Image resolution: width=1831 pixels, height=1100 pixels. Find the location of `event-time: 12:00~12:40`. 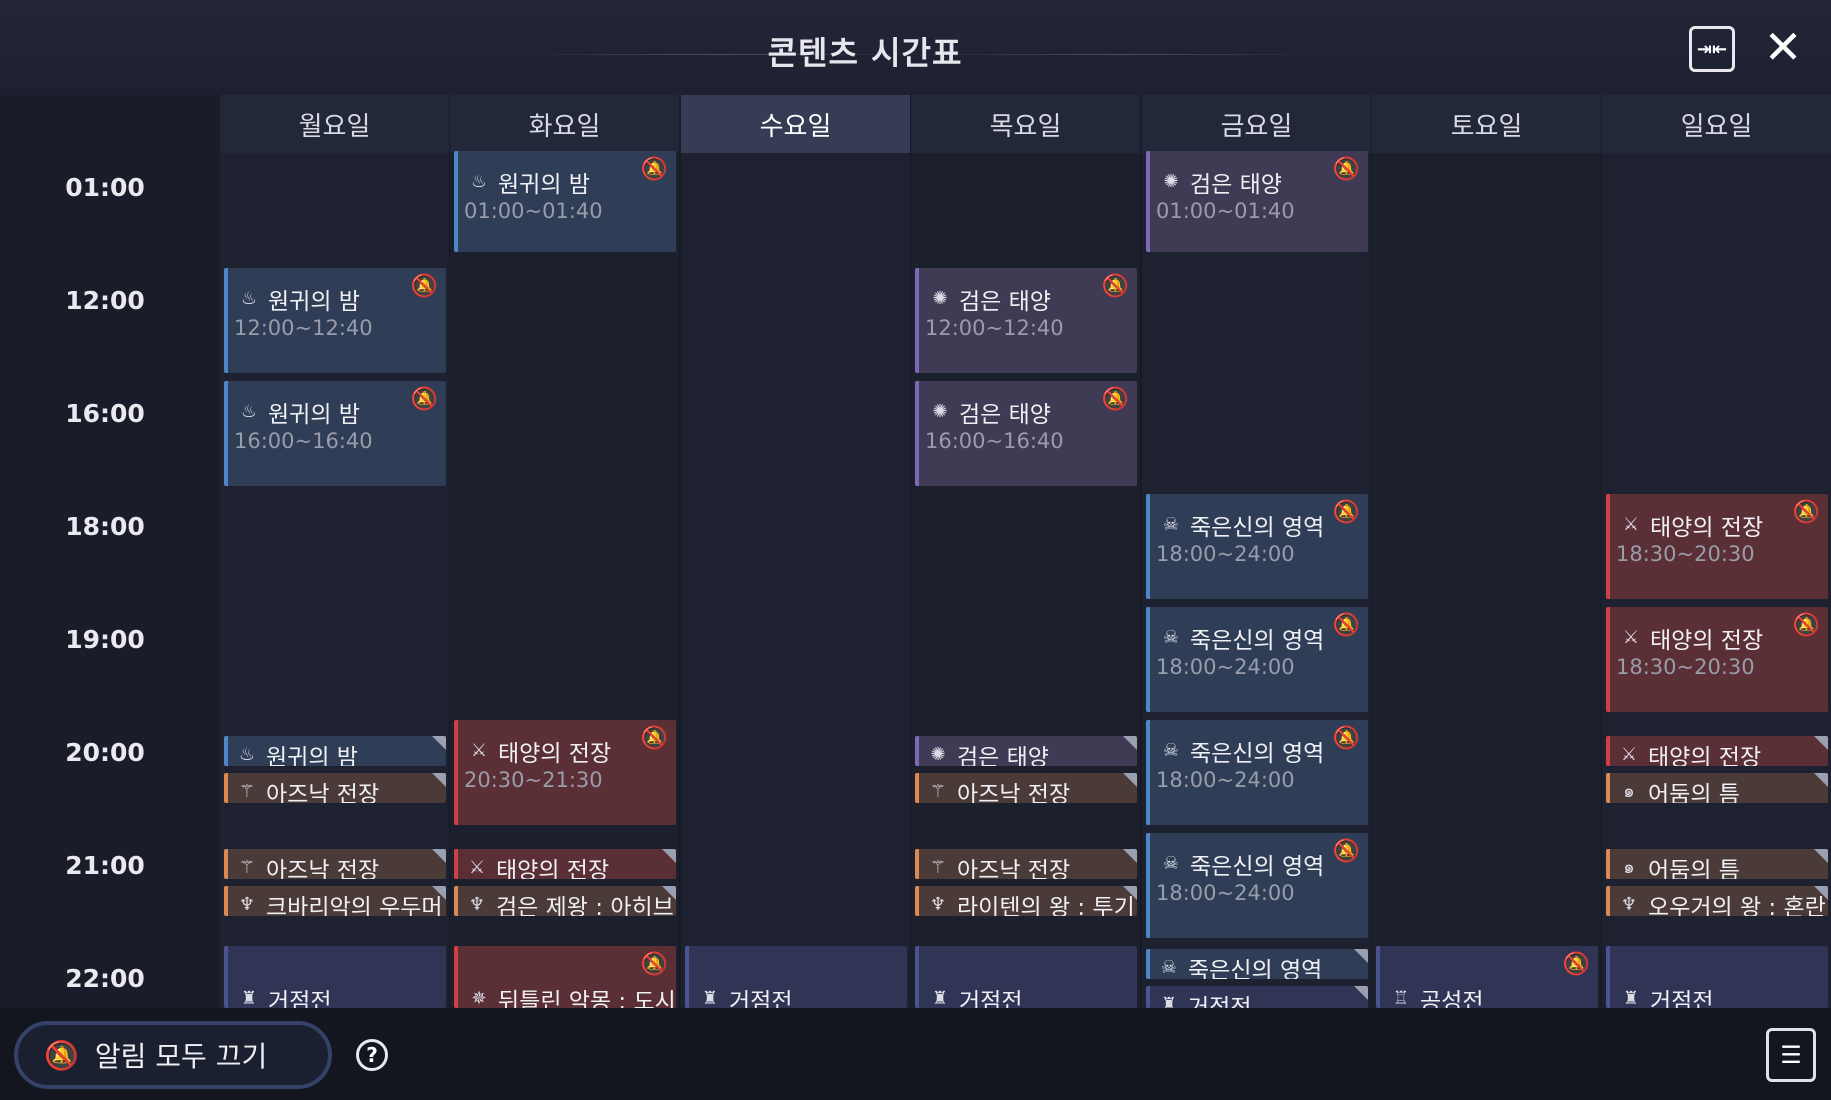

event-time: 12:00~12:40 is located at coordinates (303, 328).